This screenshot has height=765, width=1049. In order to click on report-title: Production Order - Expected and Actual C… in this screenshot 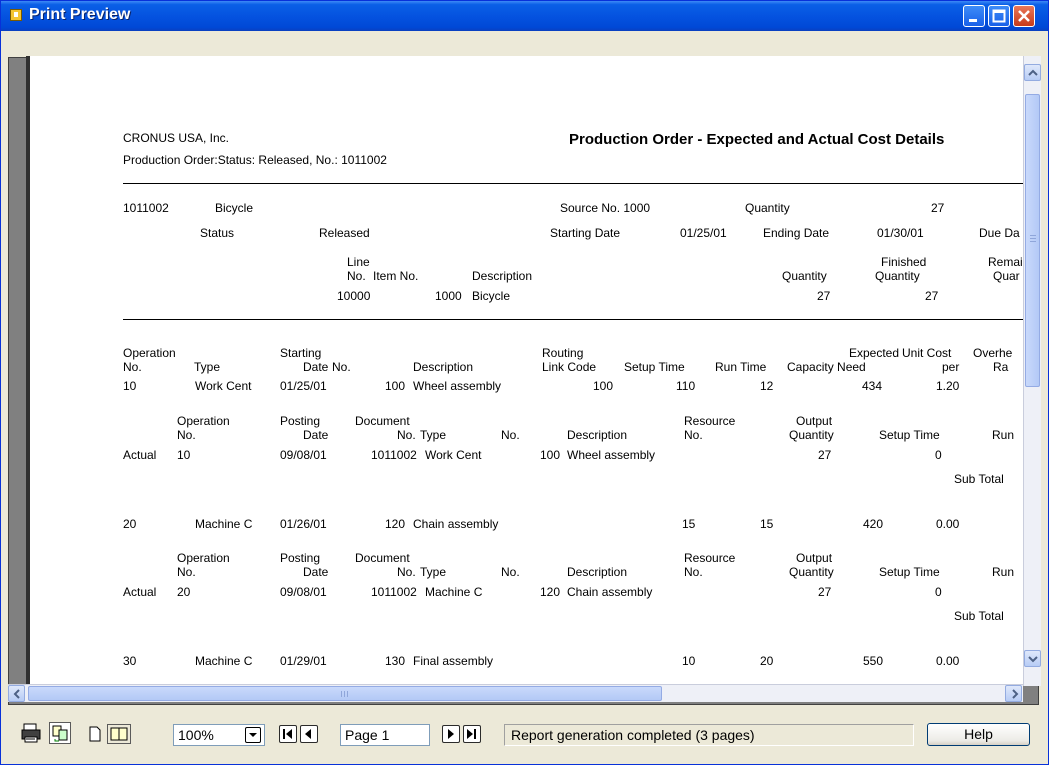, I will do `click(757, 139)`.